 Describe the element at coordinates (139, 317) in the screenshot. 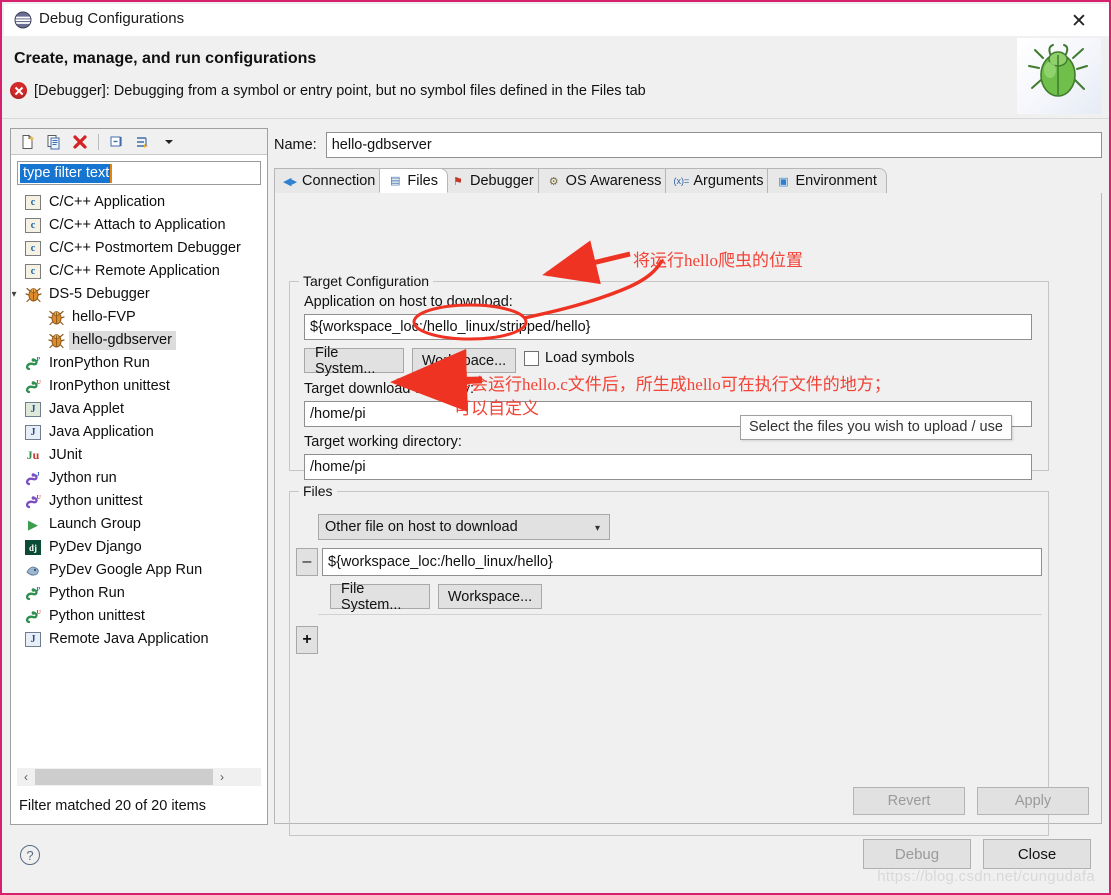

I see `tree-item-hello-fvp: hello-FVP` at that location.